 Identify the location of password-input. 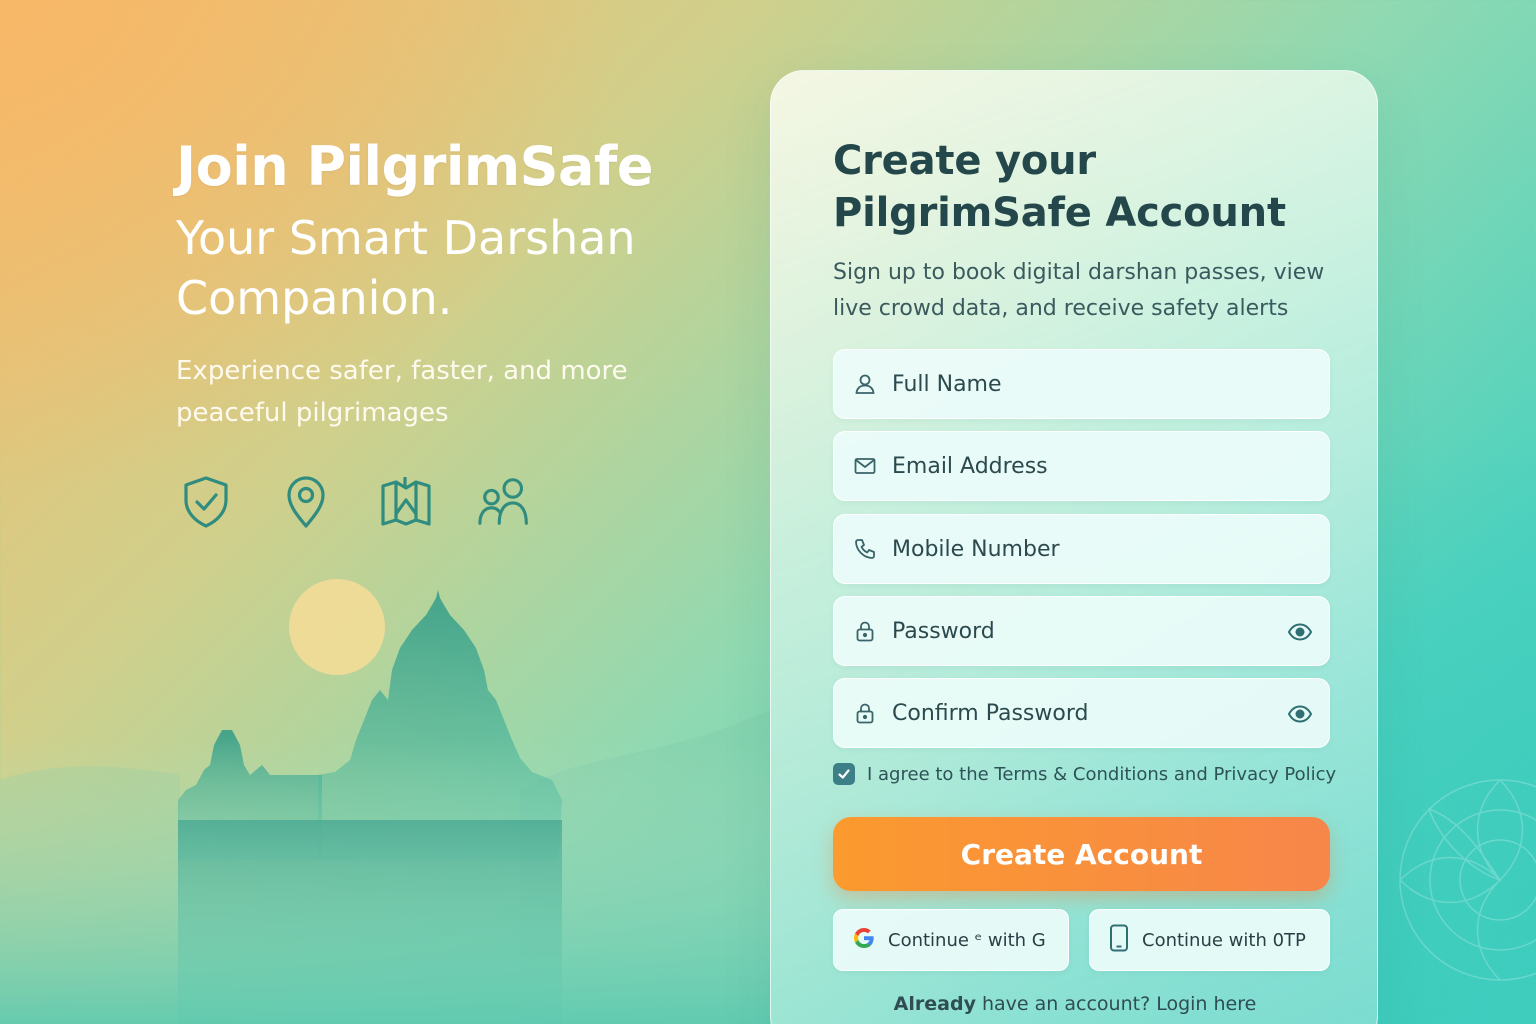
(1082, 631).